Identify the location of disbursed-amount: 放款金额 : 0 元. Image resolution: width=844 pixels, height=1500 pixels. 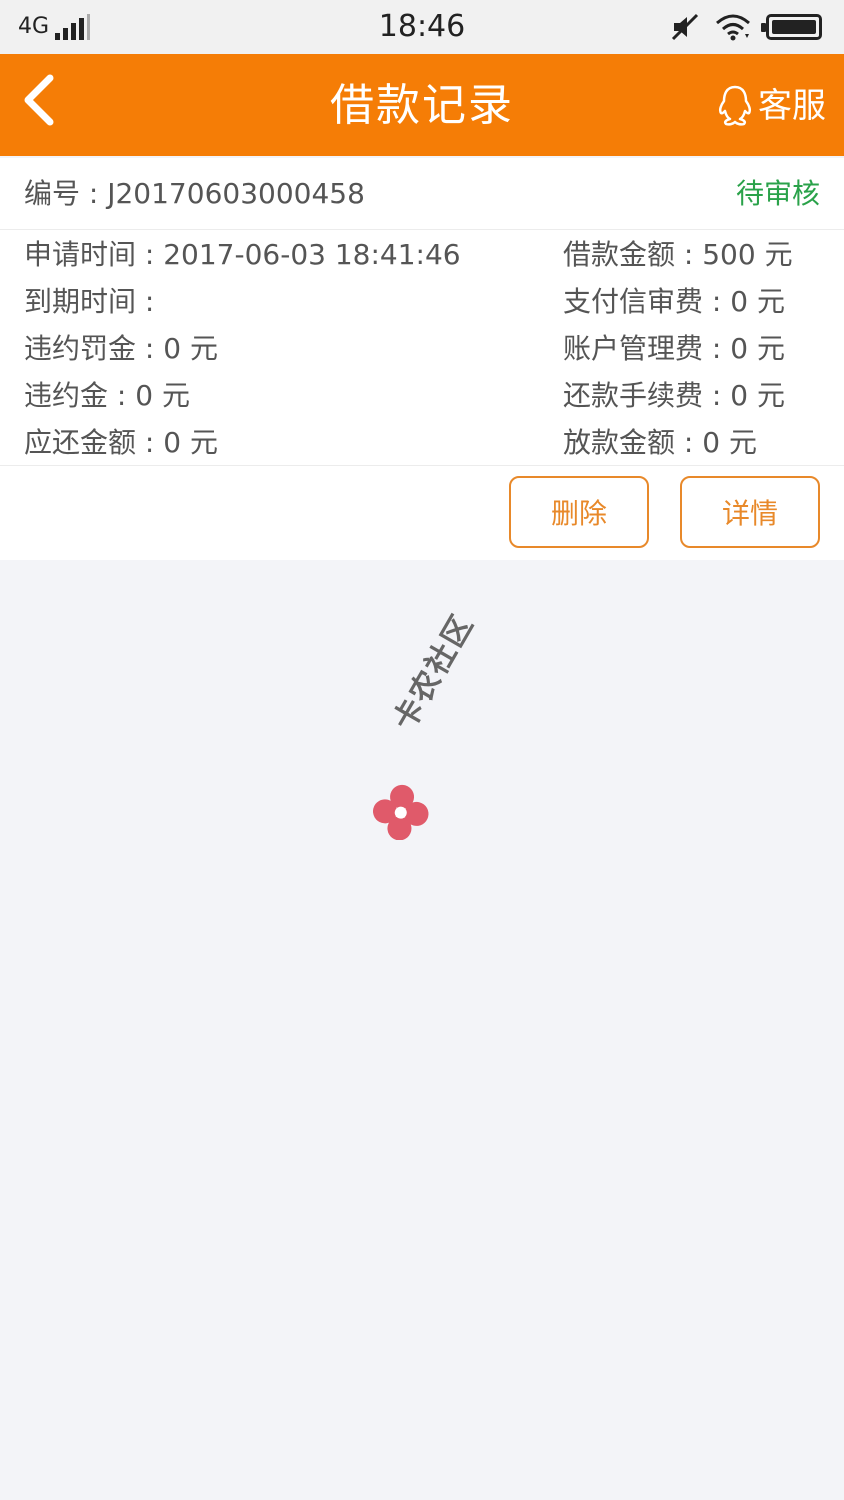
(660, 442).